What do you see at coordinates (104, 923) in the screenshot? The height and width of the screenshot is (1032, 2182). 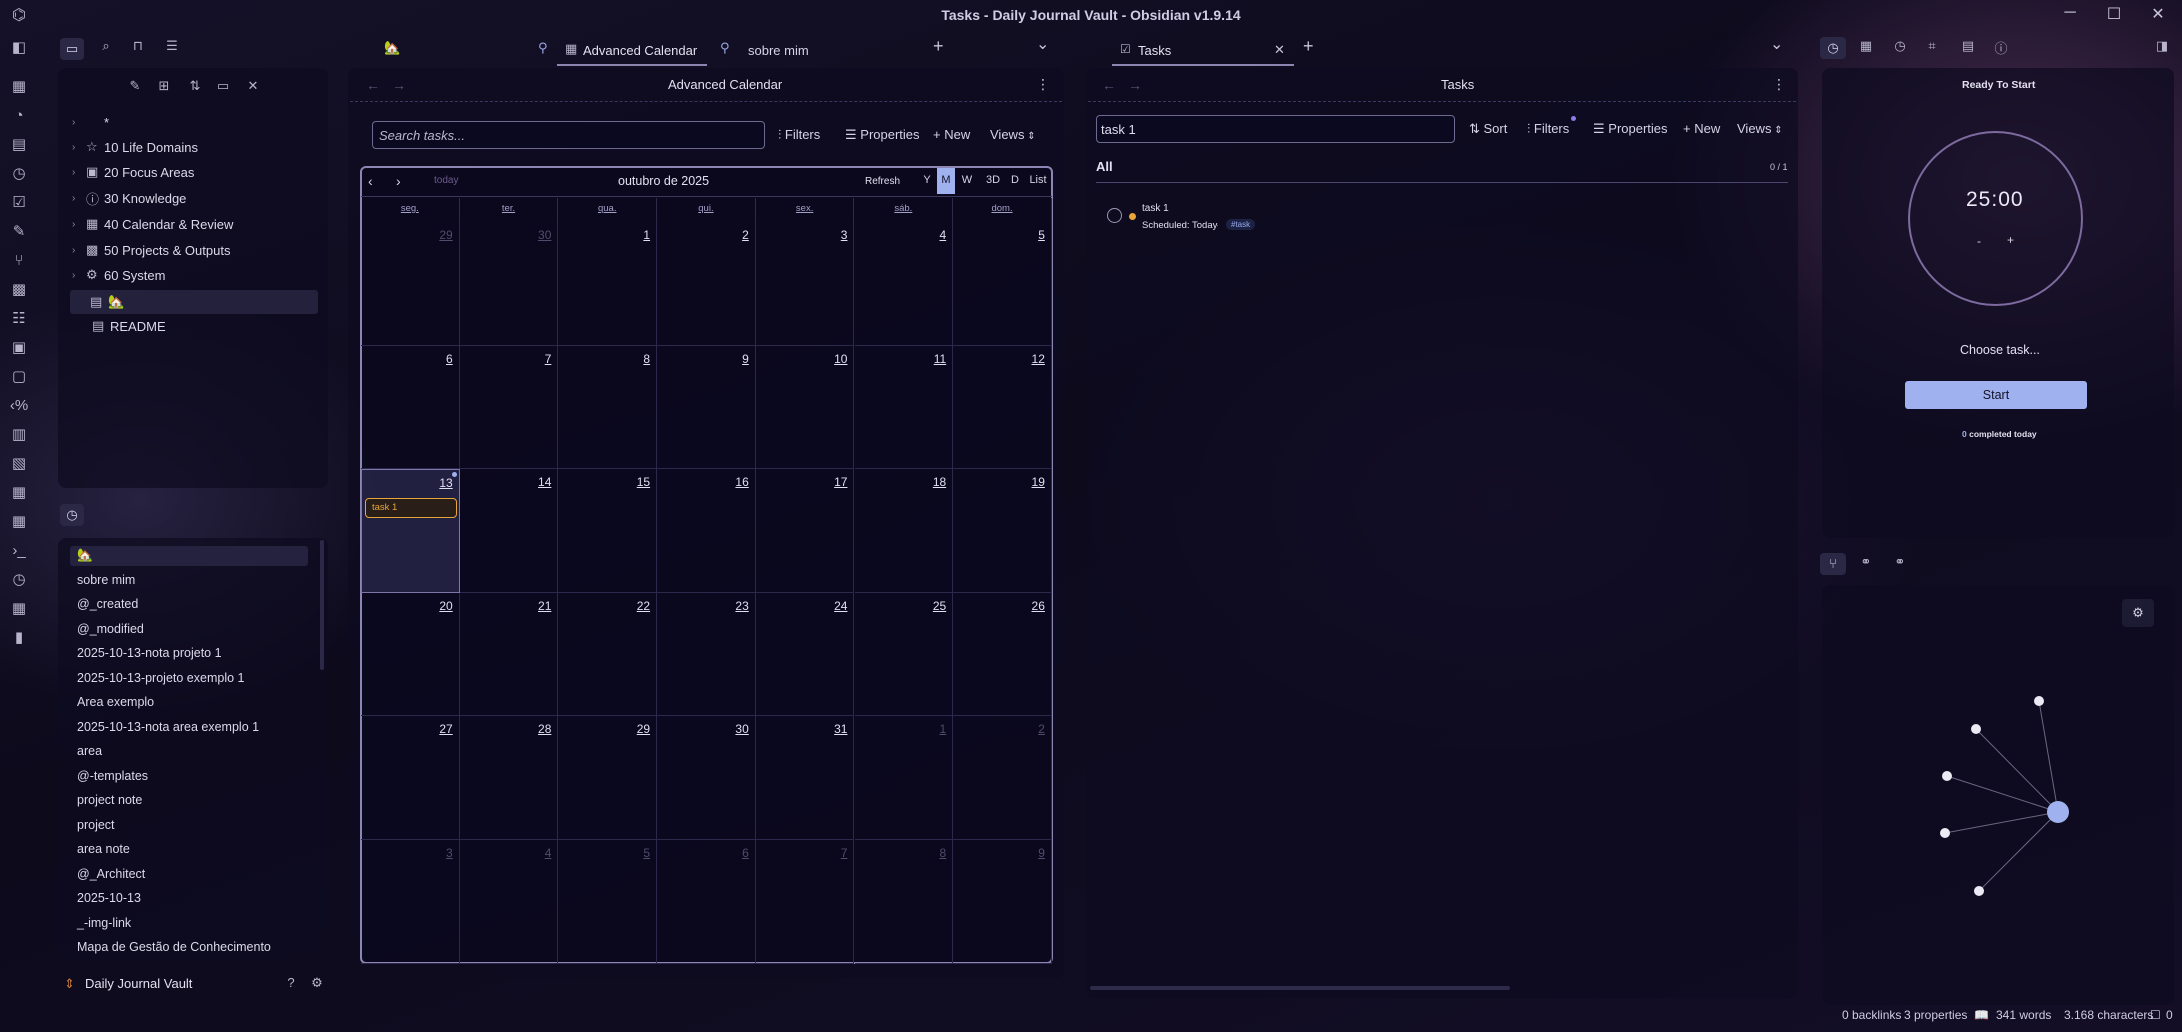 I see `recent-file-item: _-img-link` at bounding box center [104, 923].